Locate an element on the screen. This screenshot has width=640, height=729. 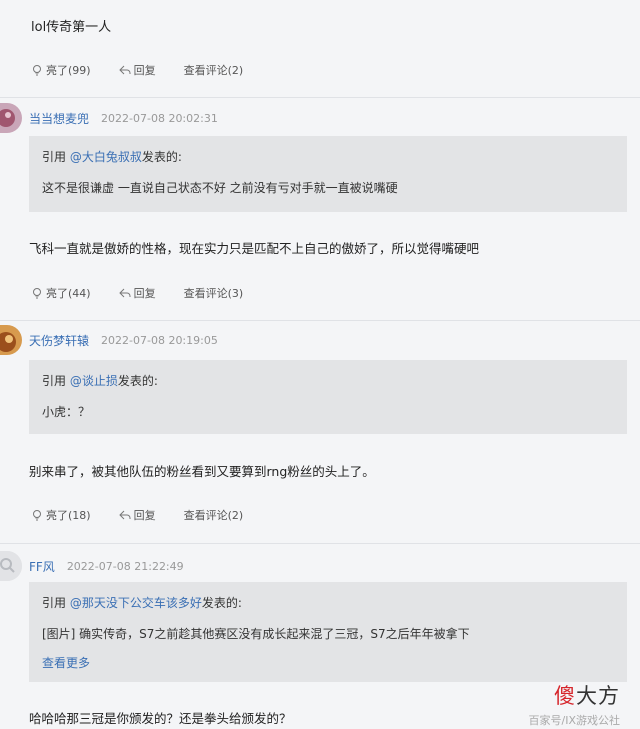
like-button: 亮了(44) is located at coordinates (61, 293).